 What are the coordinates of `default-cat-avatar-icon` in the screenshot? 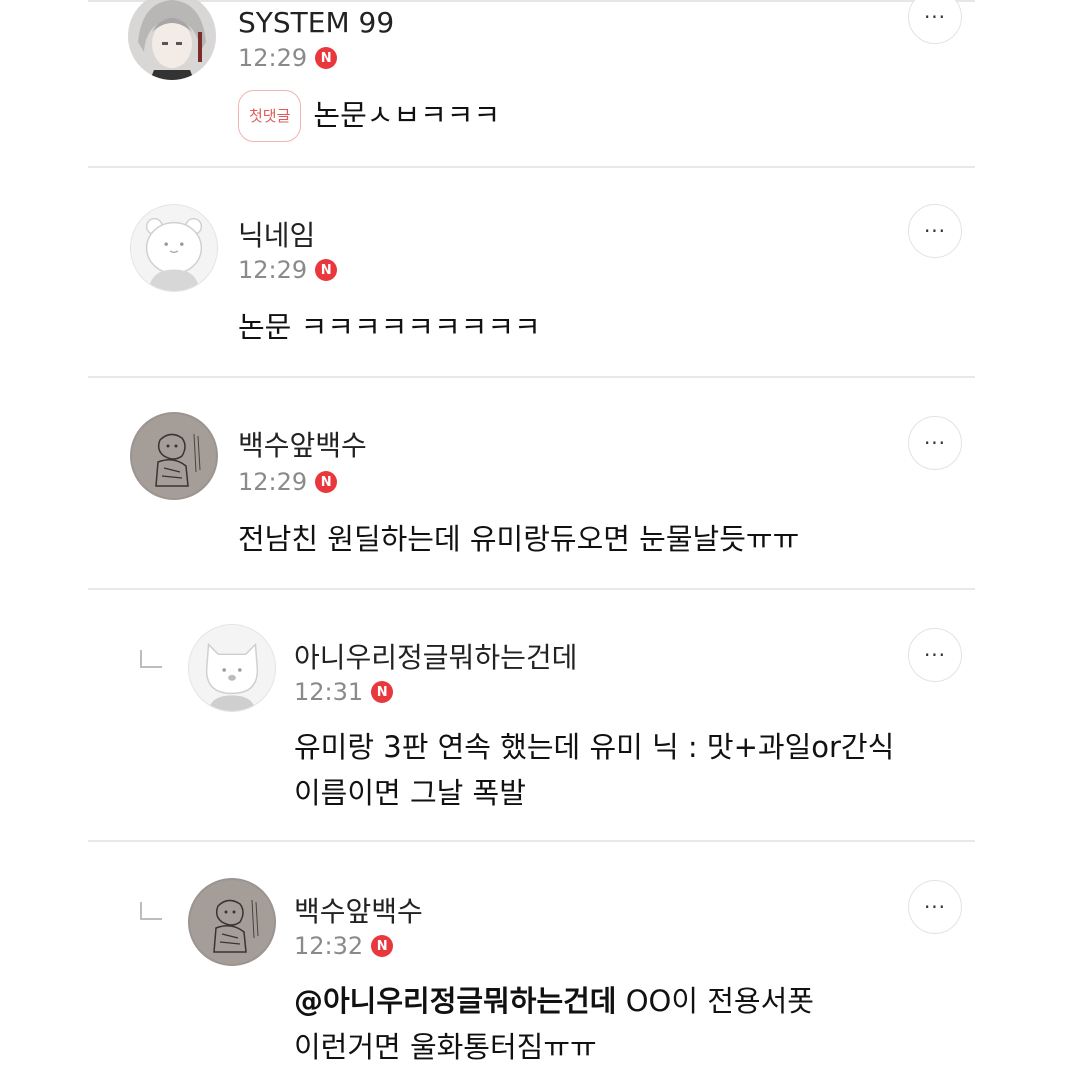 It's located at (232, 668).